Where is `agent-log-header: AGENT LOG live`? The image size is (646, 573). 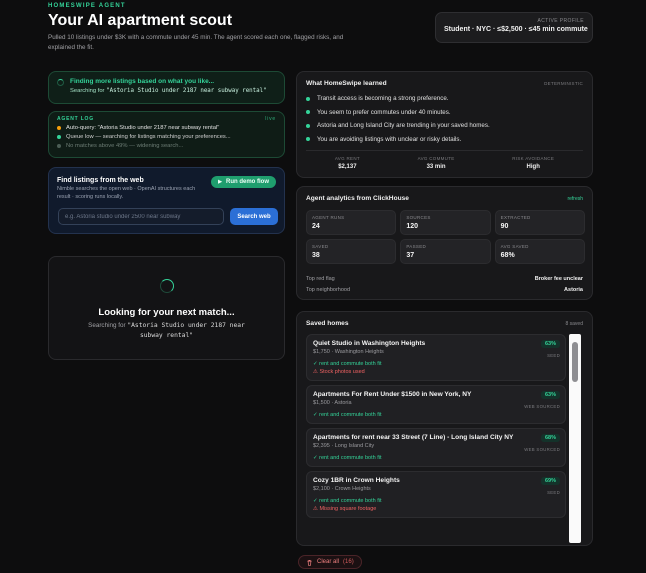 agent-log-header: AGENT LOG live is located at coordinates (166, 119).